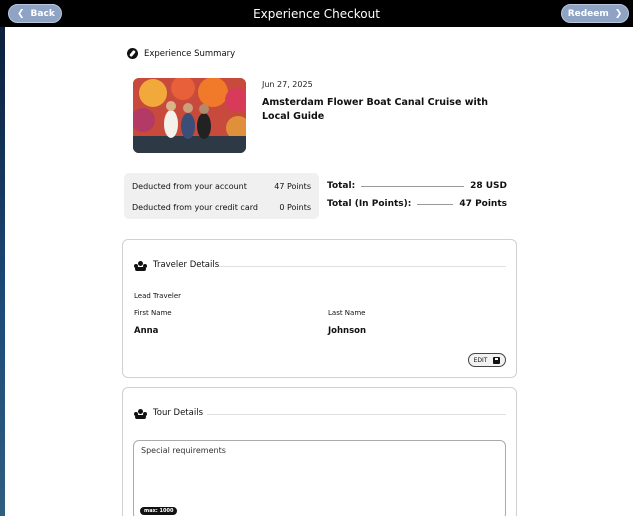  Describe the element at coordinates (287, 84) in the screenshot. I see `experience-date: Jun 27, 2025` at that location.